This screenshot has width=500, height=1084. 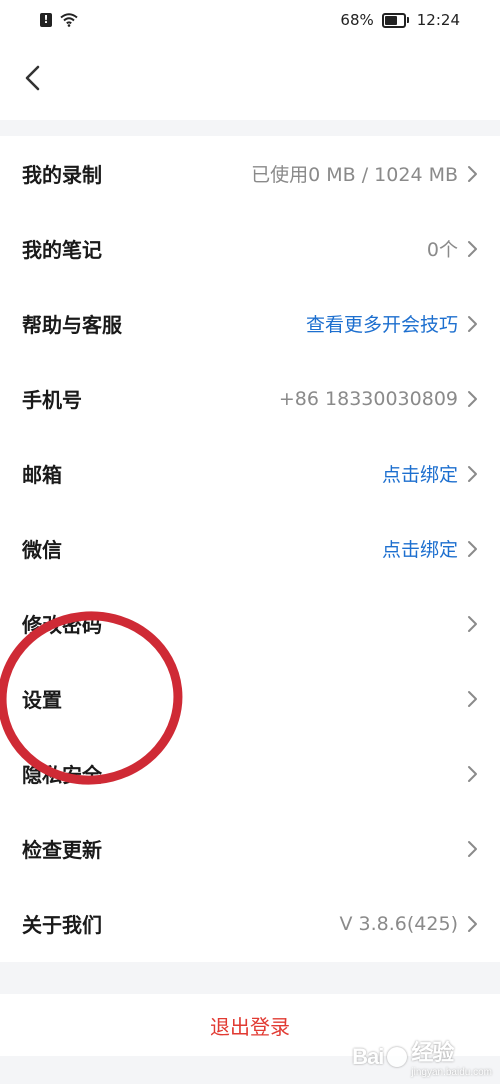 I want to click on row-right: +86 18330030809, so click(x=379, y=399).